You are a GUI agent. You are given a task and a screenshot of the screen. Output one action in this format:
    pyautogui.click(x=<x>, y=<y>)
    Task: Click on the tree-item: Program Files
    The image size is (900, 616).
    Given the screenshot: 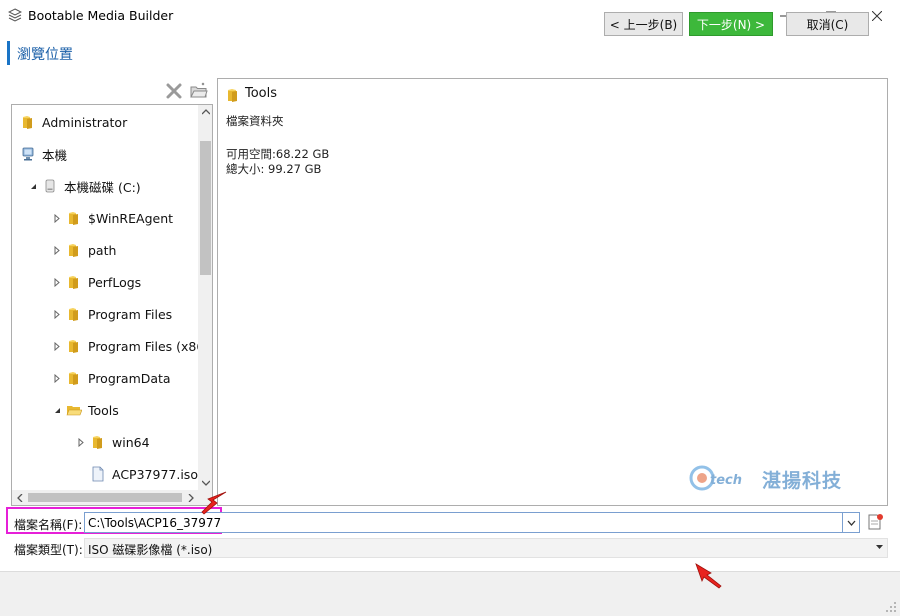 What is the action you would take?
    pyautogui.click(x=92, y=314)
    